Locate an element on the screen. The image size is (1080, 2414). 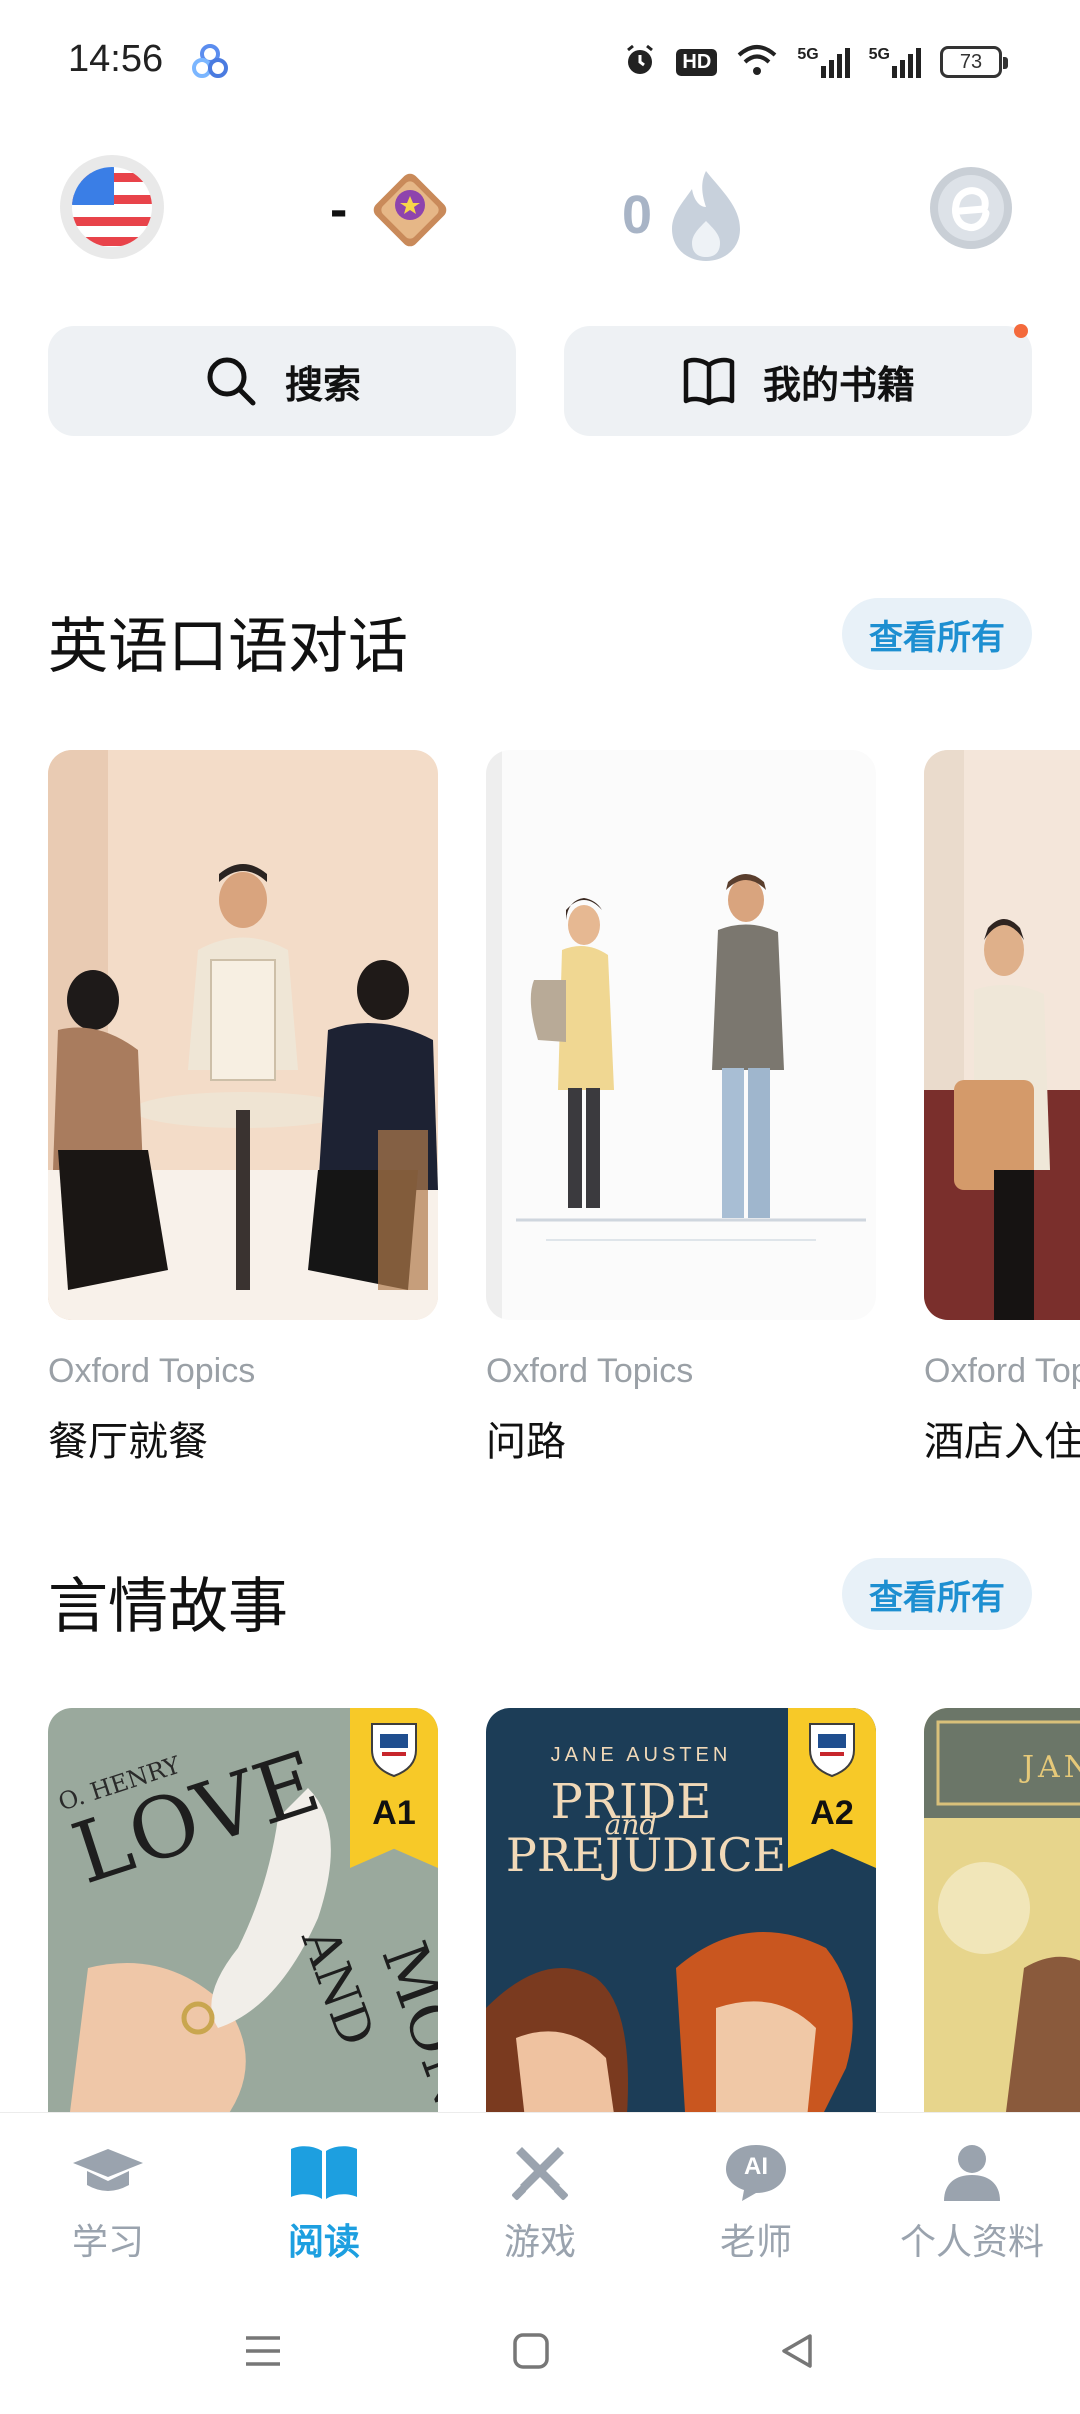
battery-icon: 73 is located at coordinates (974, 62).